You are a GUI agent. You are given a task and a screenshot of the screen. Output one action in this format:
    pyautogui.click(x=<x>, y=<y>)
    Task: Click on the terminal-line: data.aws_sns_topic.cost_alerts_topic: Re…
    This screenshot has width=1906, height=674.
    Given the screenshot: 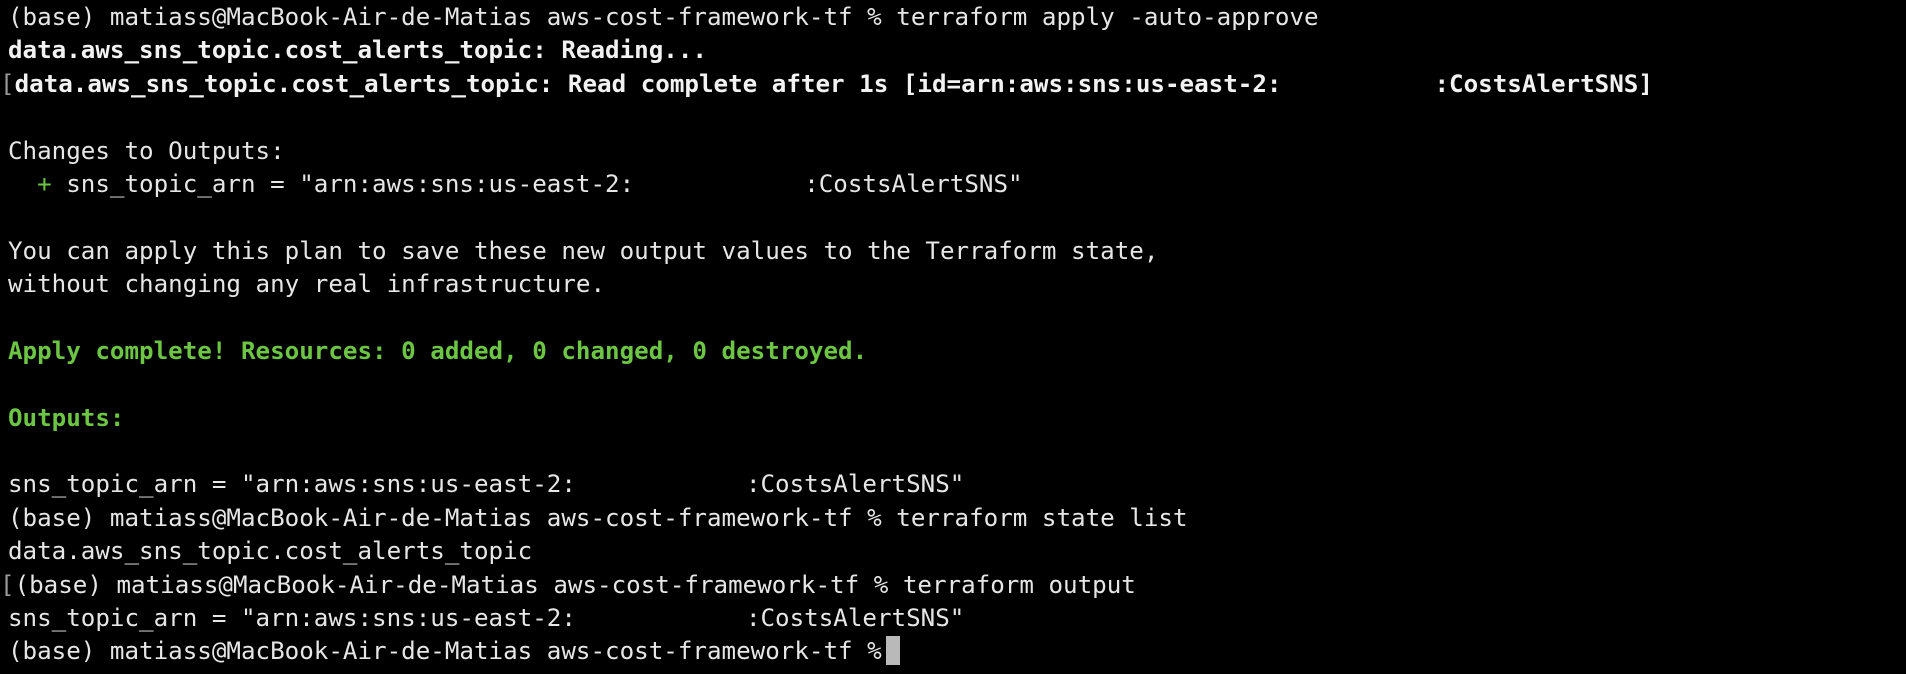 What is the action you would take?
    pyautogui.click(x=953, y=50)
    